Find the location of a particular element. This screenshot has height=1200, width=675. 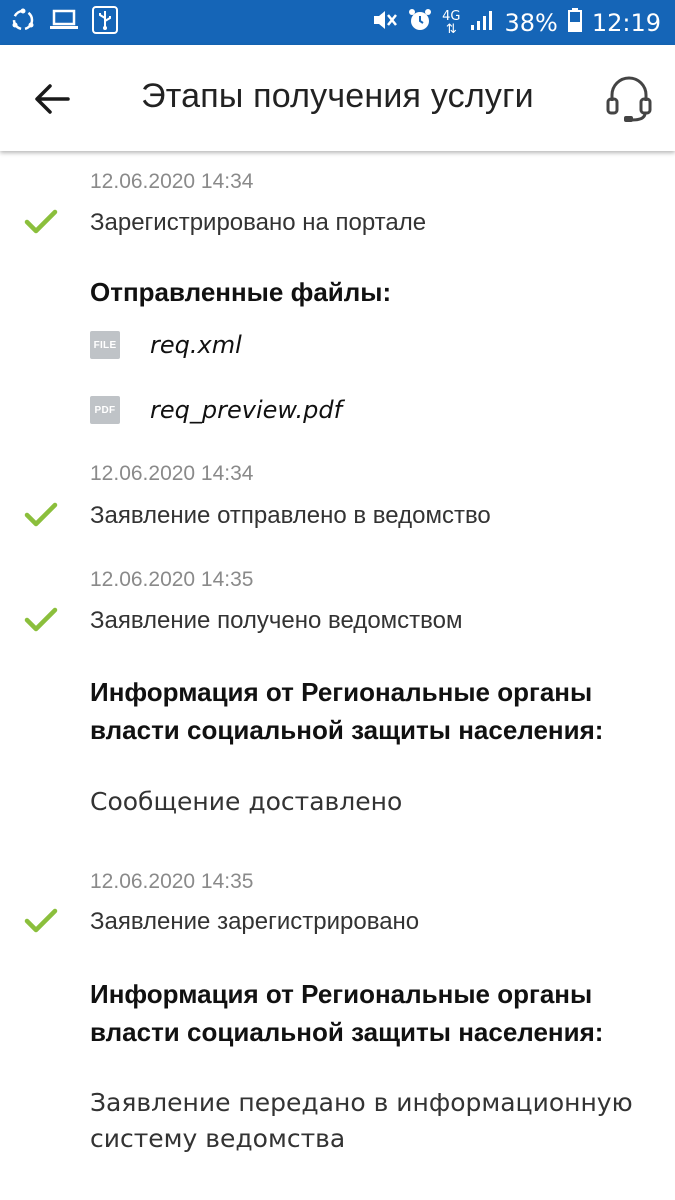

app-bar: Этапы получения услуги is located at coordinates (337, 98).